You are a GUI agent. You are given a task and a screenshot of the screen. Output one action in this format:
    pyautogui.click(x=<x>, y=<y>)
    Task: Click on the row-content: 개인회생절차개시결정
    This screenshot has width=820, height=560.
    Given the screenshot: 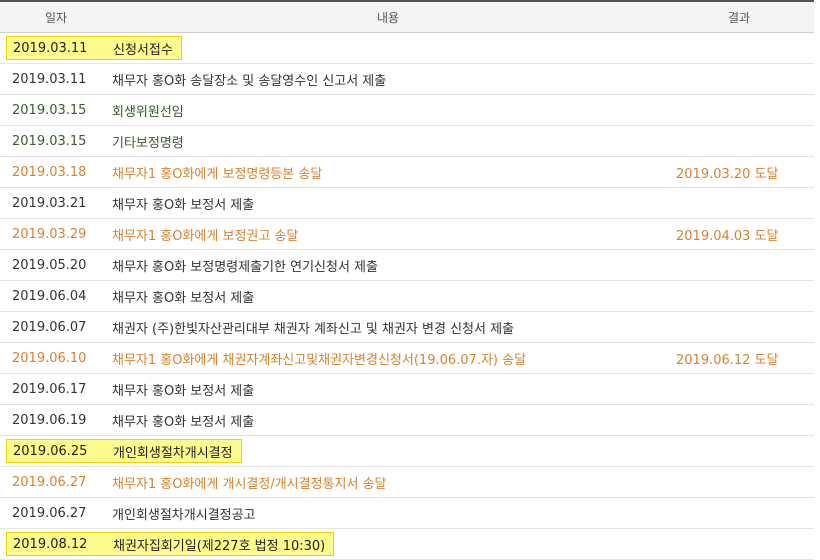 What is the action you would take?
    pyautogui.click(x=173, y=453)
    